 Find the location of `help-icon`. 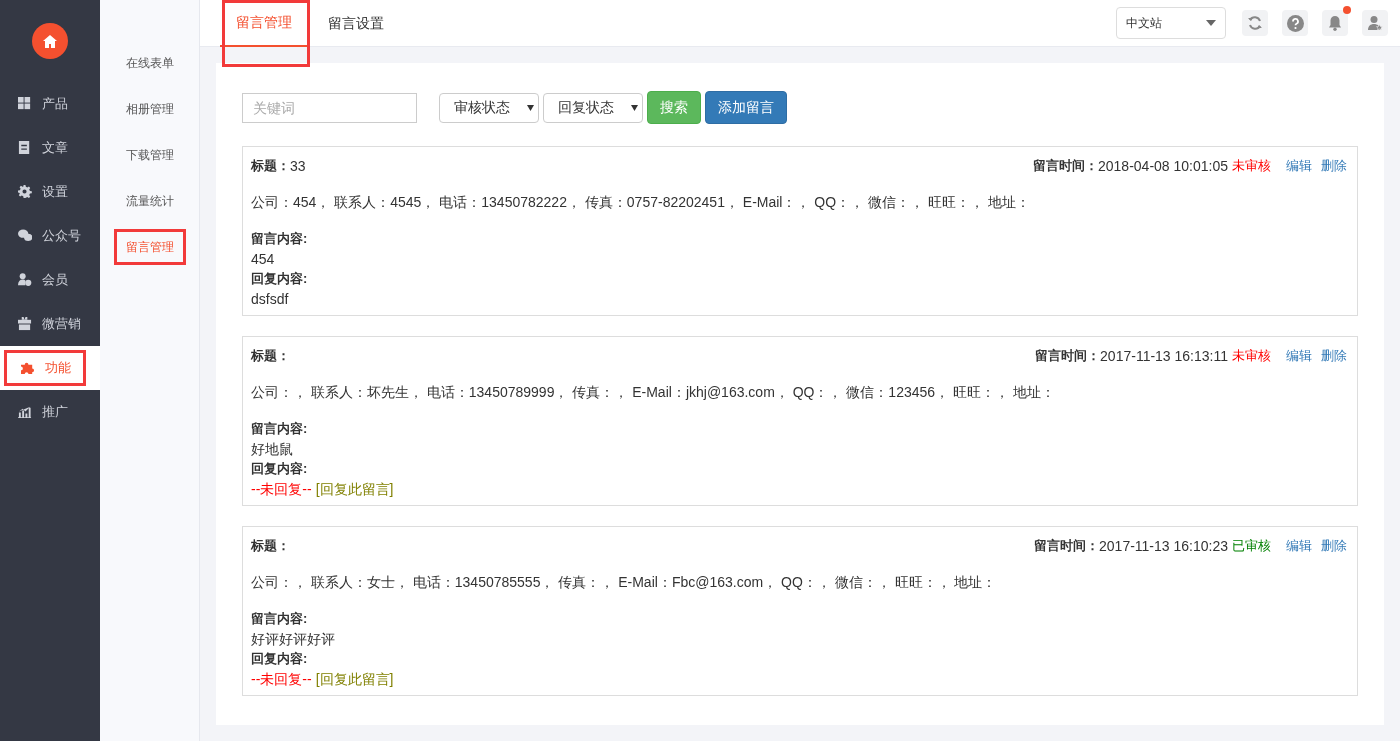

help-icon is located at coordinates (1295, 23).